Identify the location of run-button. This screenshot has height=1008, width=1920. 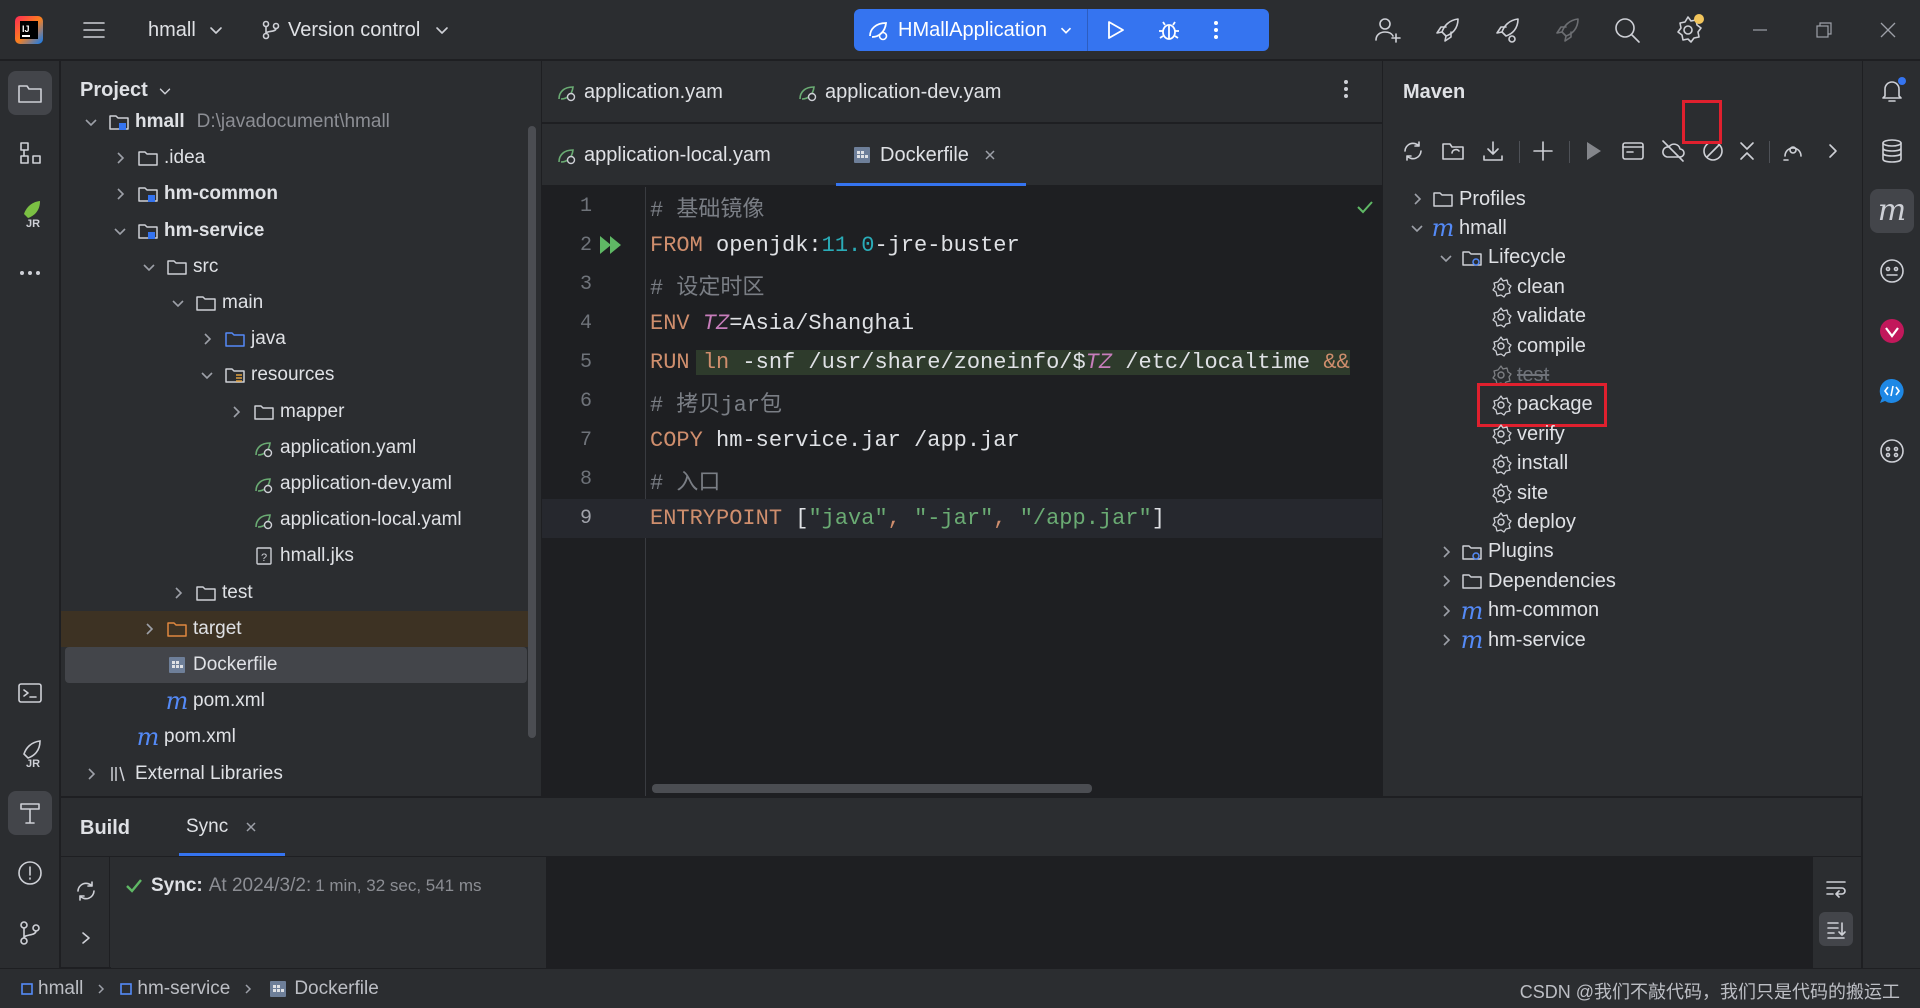
(1115, 30).